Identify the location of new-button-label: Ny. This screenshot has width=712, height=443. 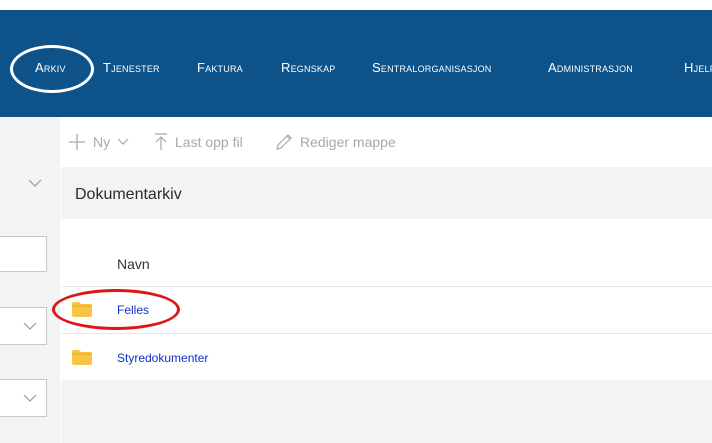
(102, 142).